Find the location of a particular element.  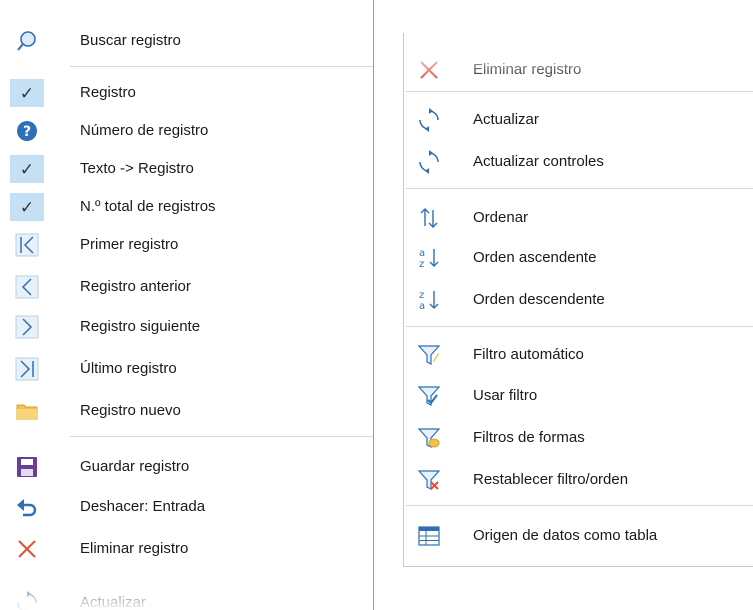

menu-item-primer-registro: Primer registro is located at coordinates (186, 245).